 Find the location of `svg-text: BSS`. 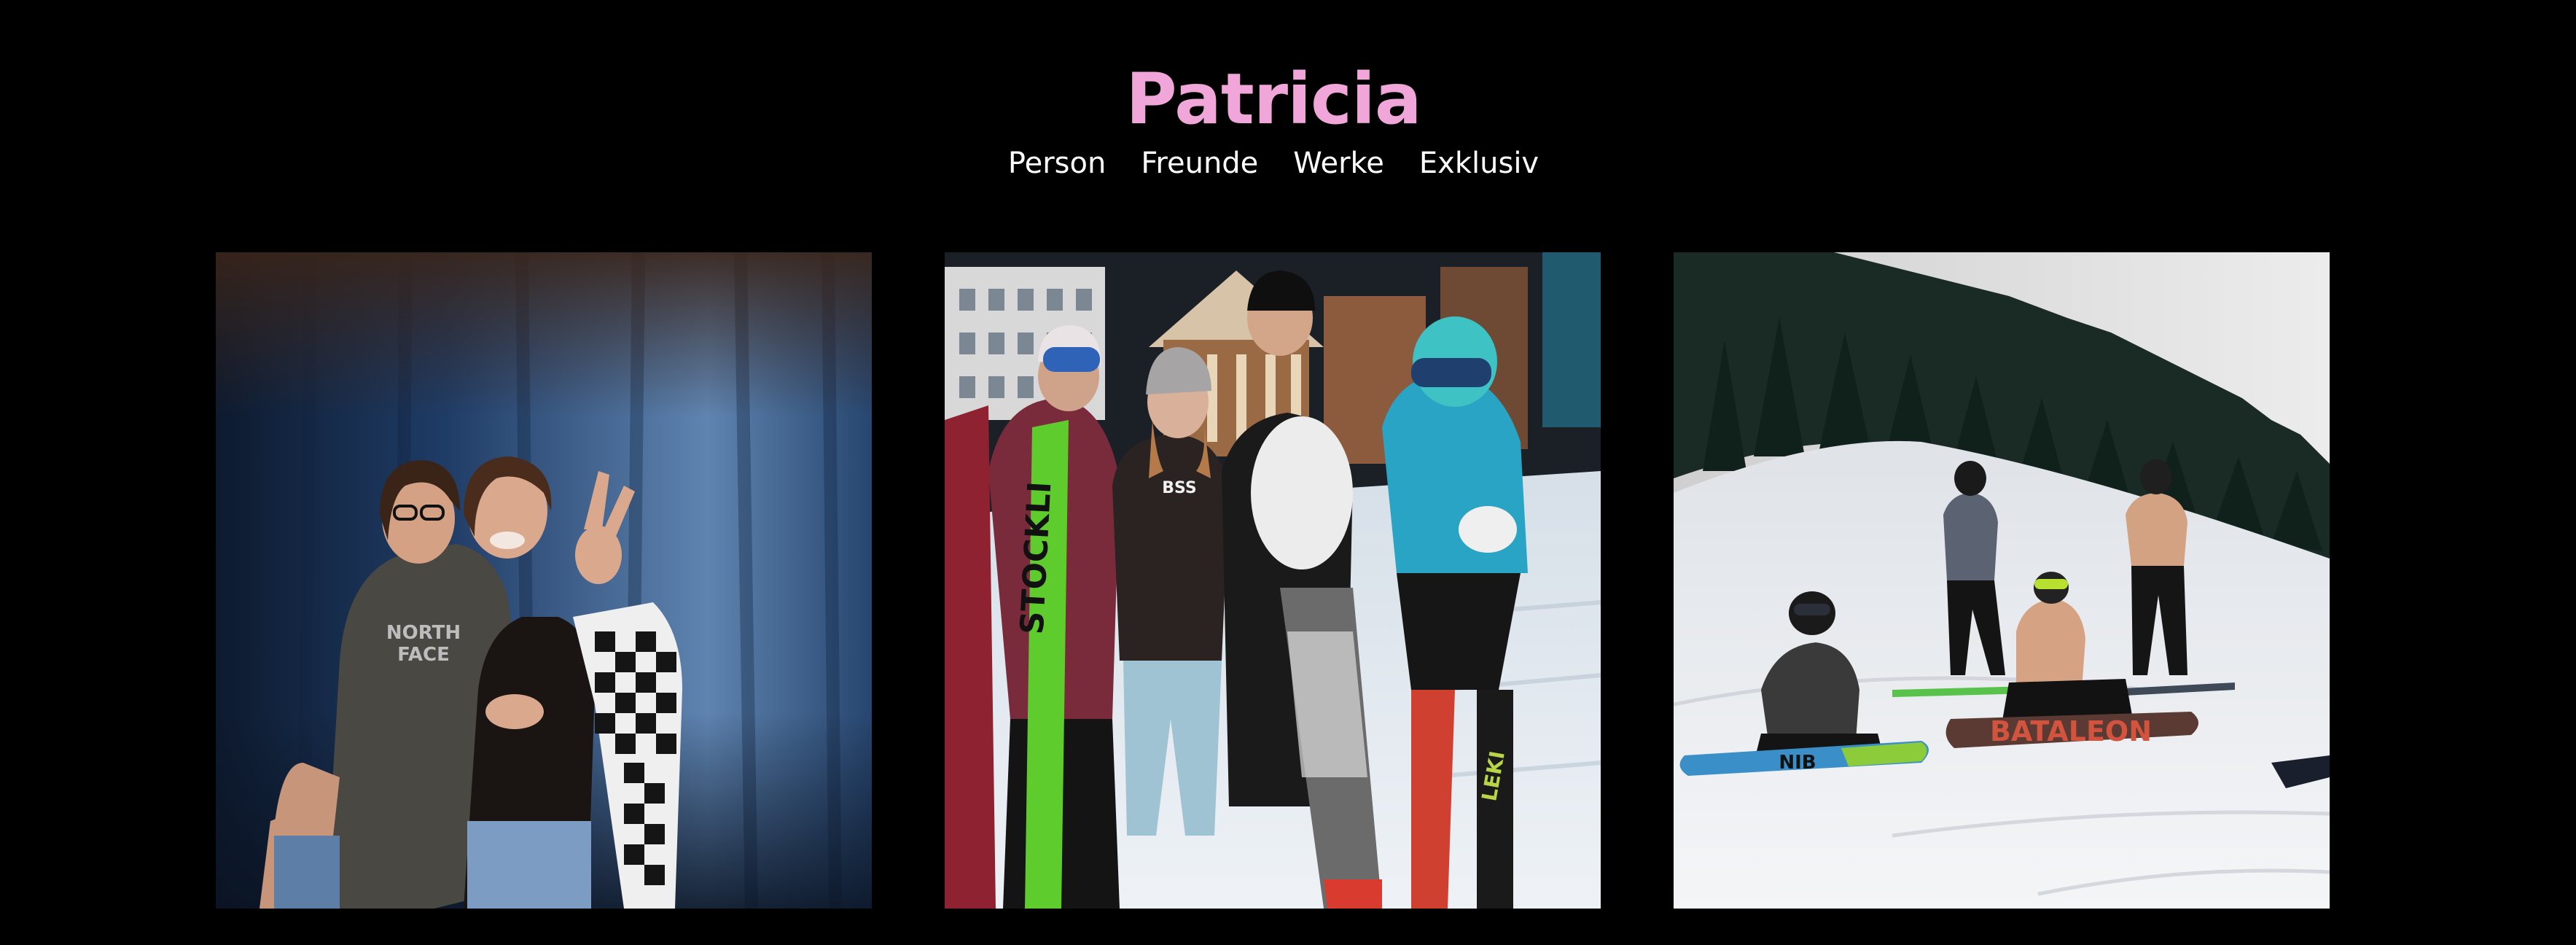

svg-text: BSS is located at coordinates (1179, 488).